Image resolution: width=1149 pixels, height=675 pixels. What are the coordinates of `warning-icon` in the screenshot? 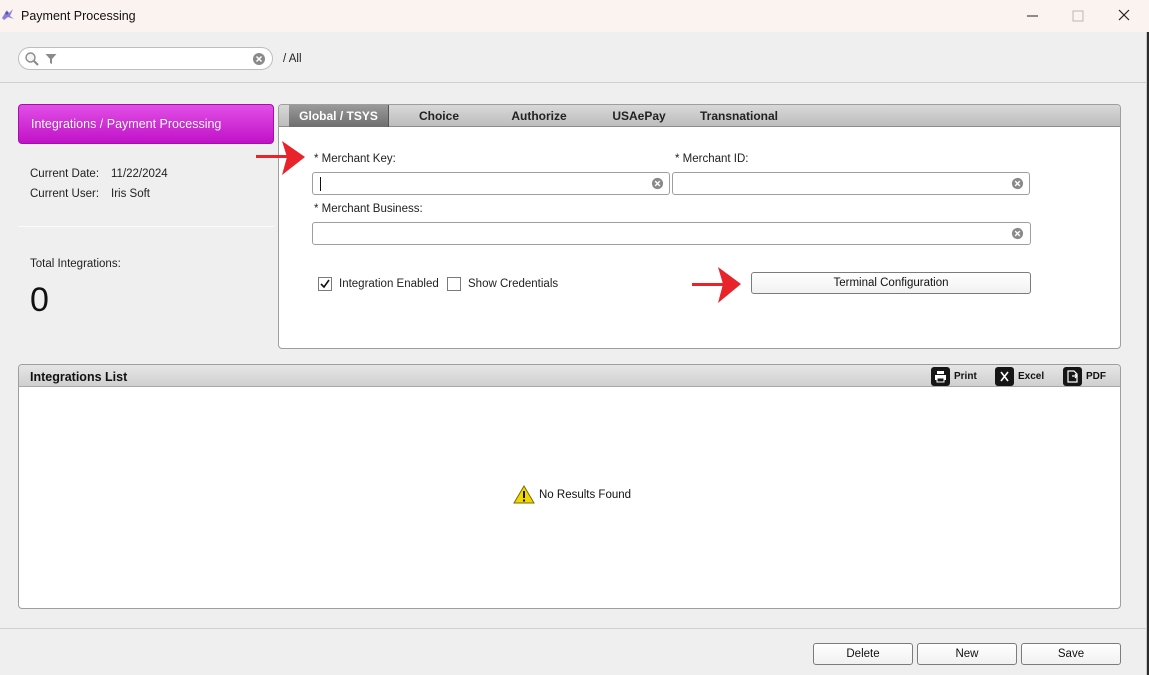 It's located at (524, 494).